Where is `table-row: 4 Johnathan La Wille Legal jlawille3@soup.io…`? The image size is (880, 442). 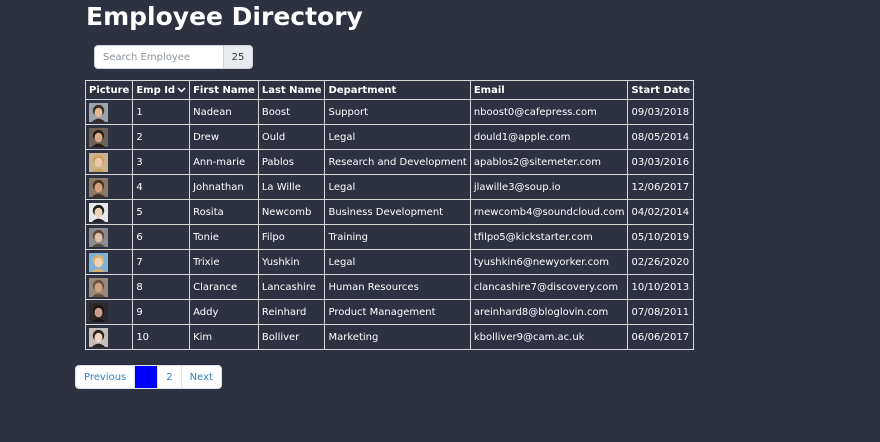 table-row: 4 Johnathan La Wille Legal jlawille3@soup.io… is located at coordinates (389, 187).